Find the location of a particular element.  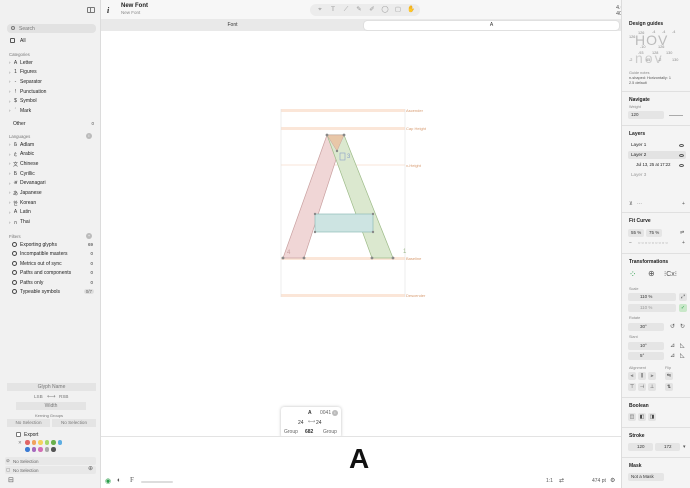

align-top-icon: ⊤ is located at coordinates (632, 387).